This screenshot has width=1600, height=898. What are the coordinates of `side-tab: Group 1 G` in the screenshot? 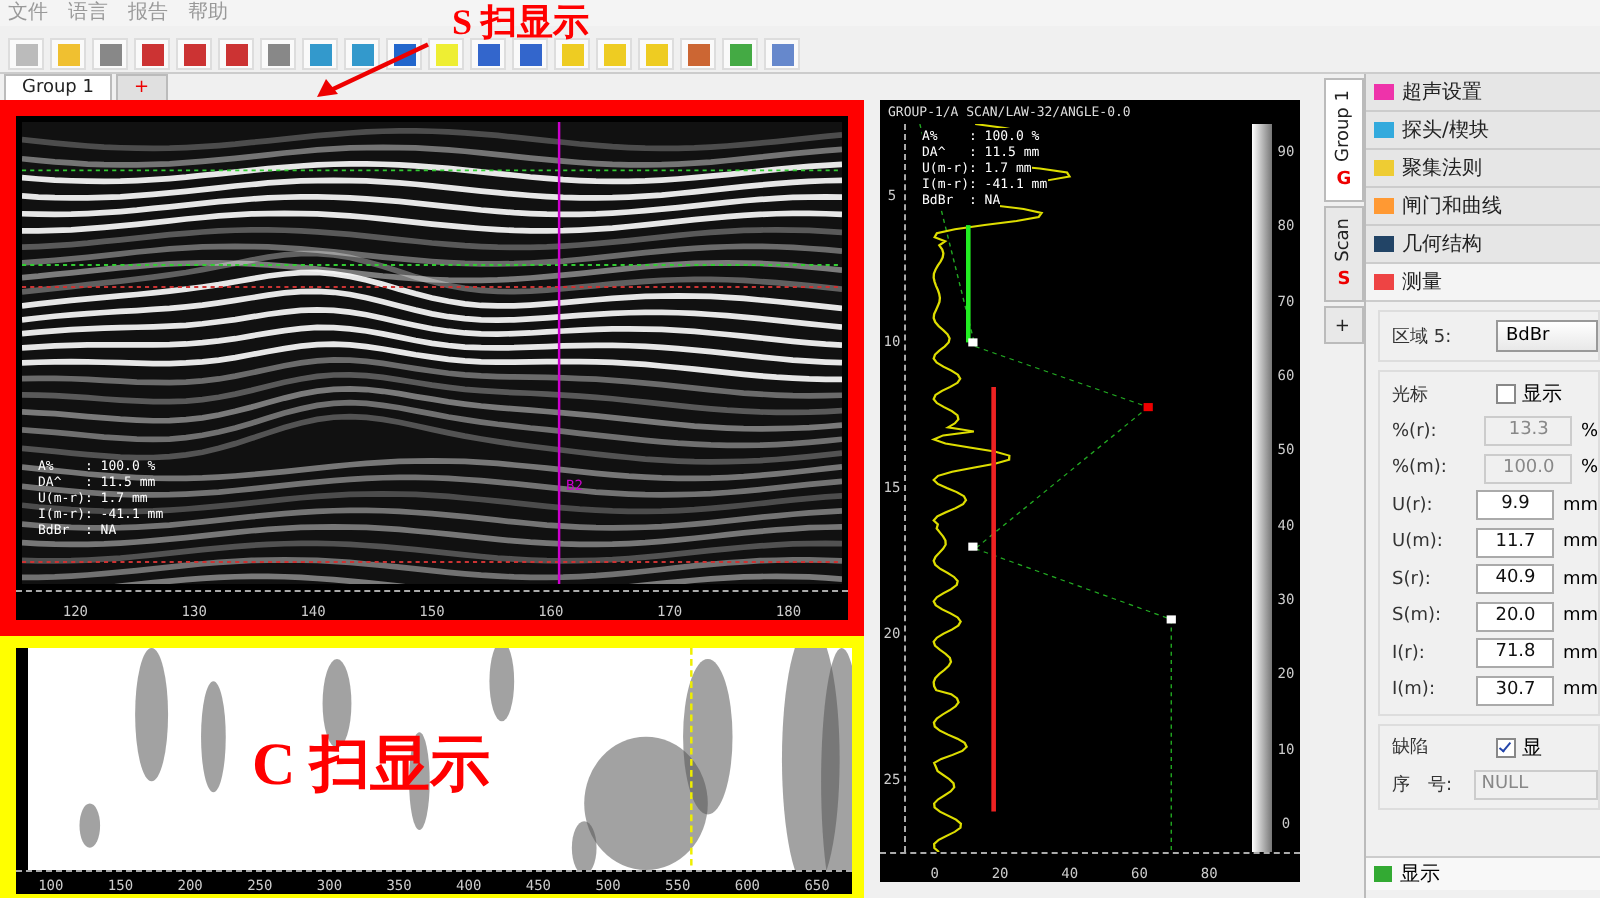 It's located at (1344, 140).